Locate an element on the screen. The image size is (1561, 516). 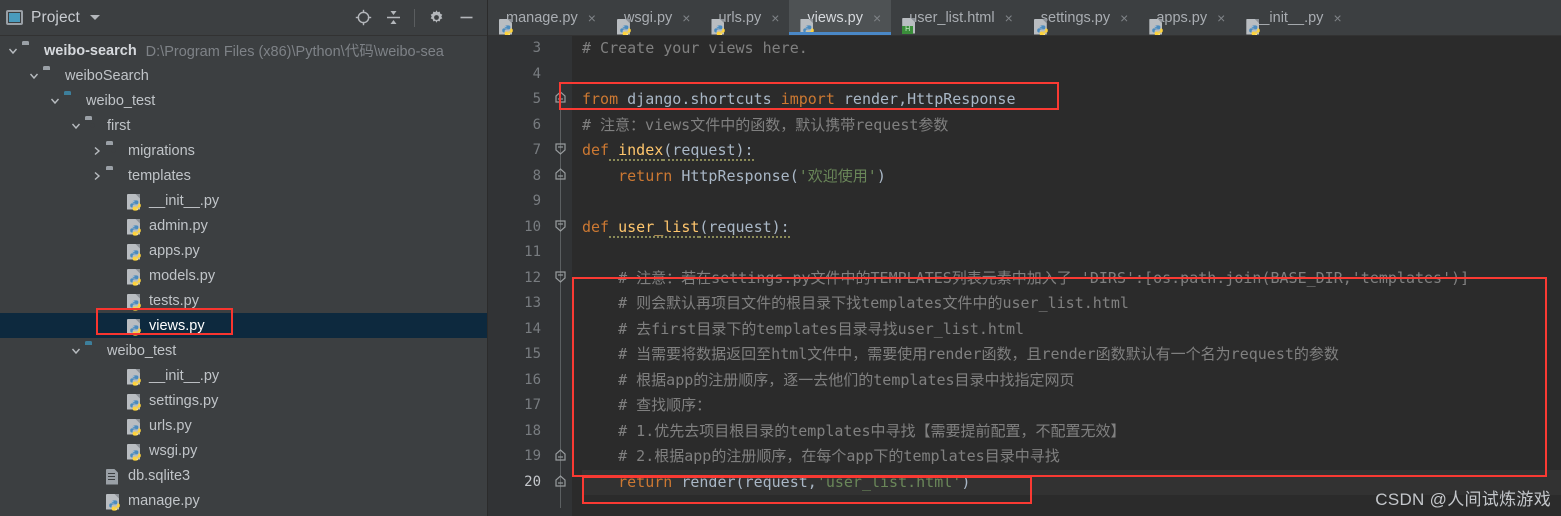
fold-marker-line8 is located at coordinates (560, 174).